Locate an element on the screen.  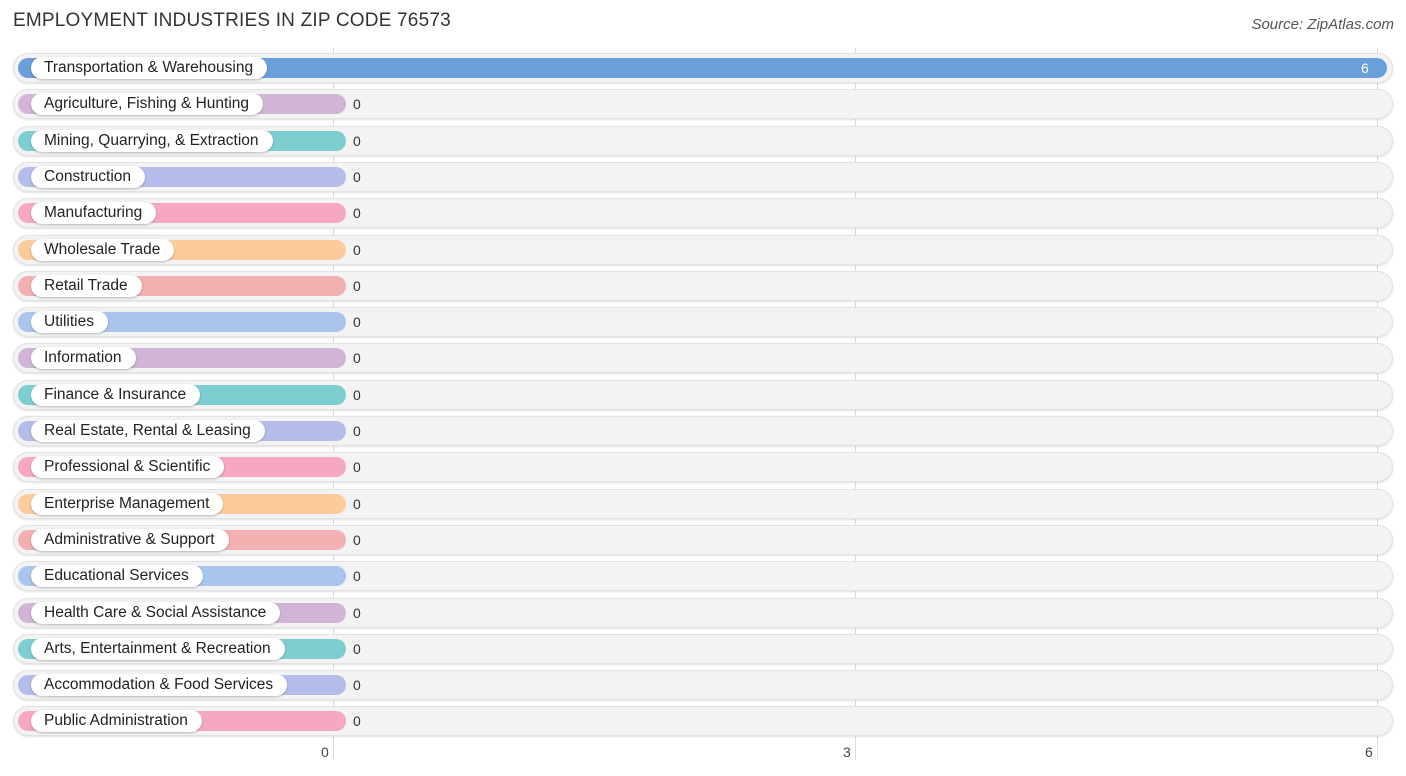
bar-label: Arts, Entertainment & Recreation is located at coordinates (158, 649).